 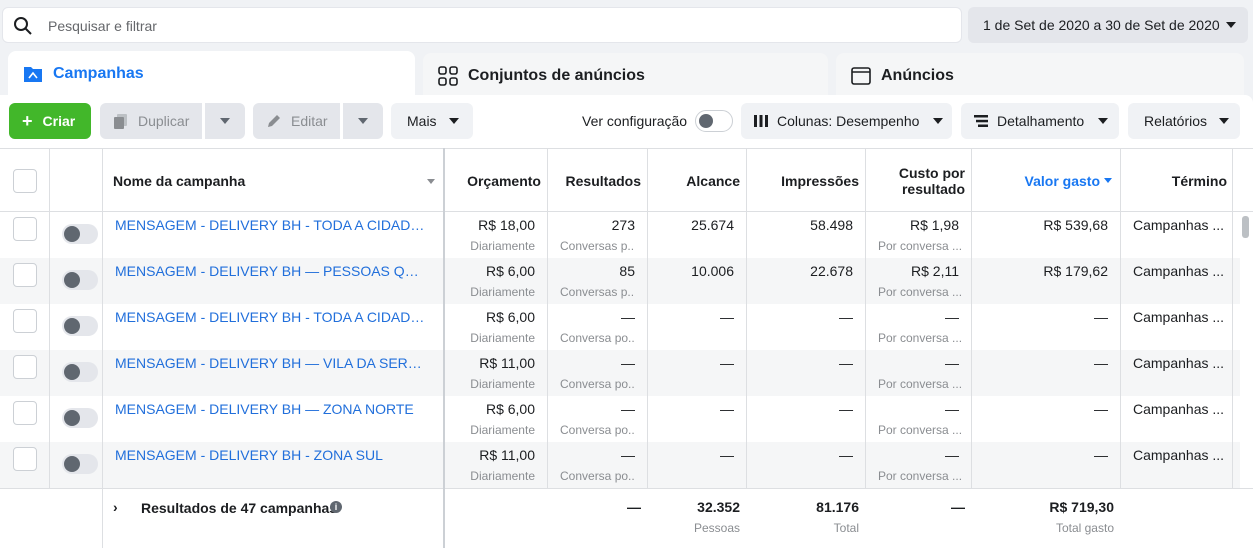 What do you see at coordinates (270, 363) in the screenshot?
I see `campaign-name-link: MENSAGEM - DELIVERY BH — VILA DA SERRA` at bounding box center [270, 363].